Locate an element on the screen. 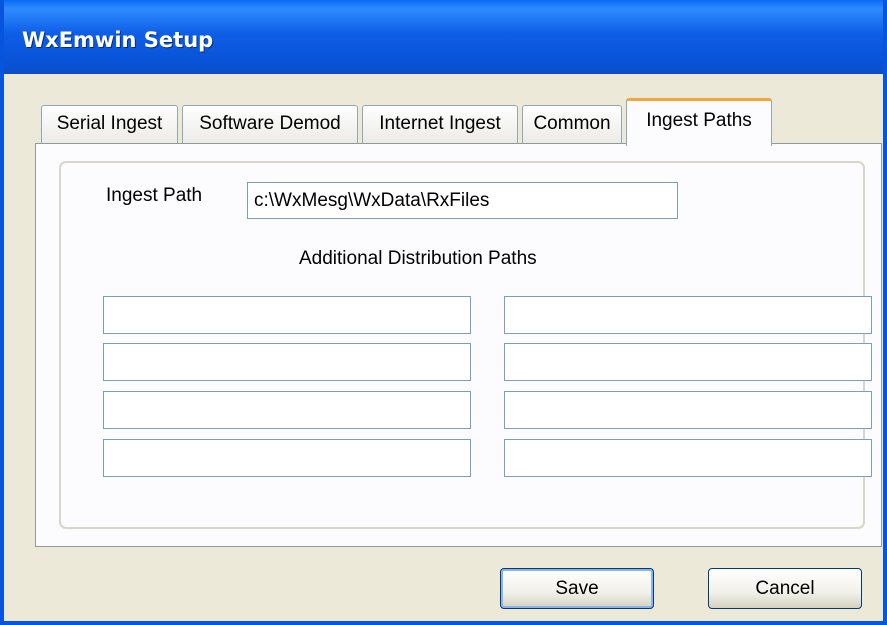 This screenshot has height=625, width=887. window-title: WxEmwin Setup is located at coordinates (118, 40).